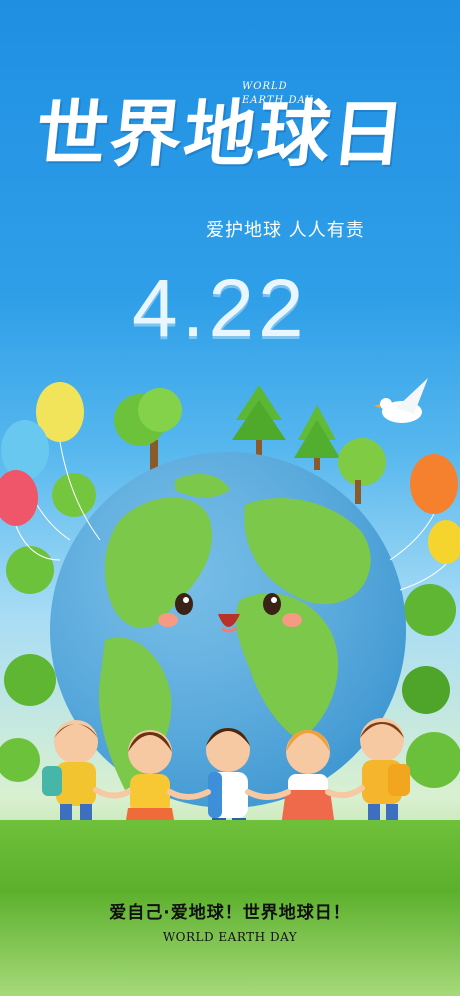 This screenshot has width=460, height=996. What do you see at coordinates (230, 937) in the screenshot?
I see `footer-title-english: WORLD EARTH DAY` at bounding box center [230, 937].